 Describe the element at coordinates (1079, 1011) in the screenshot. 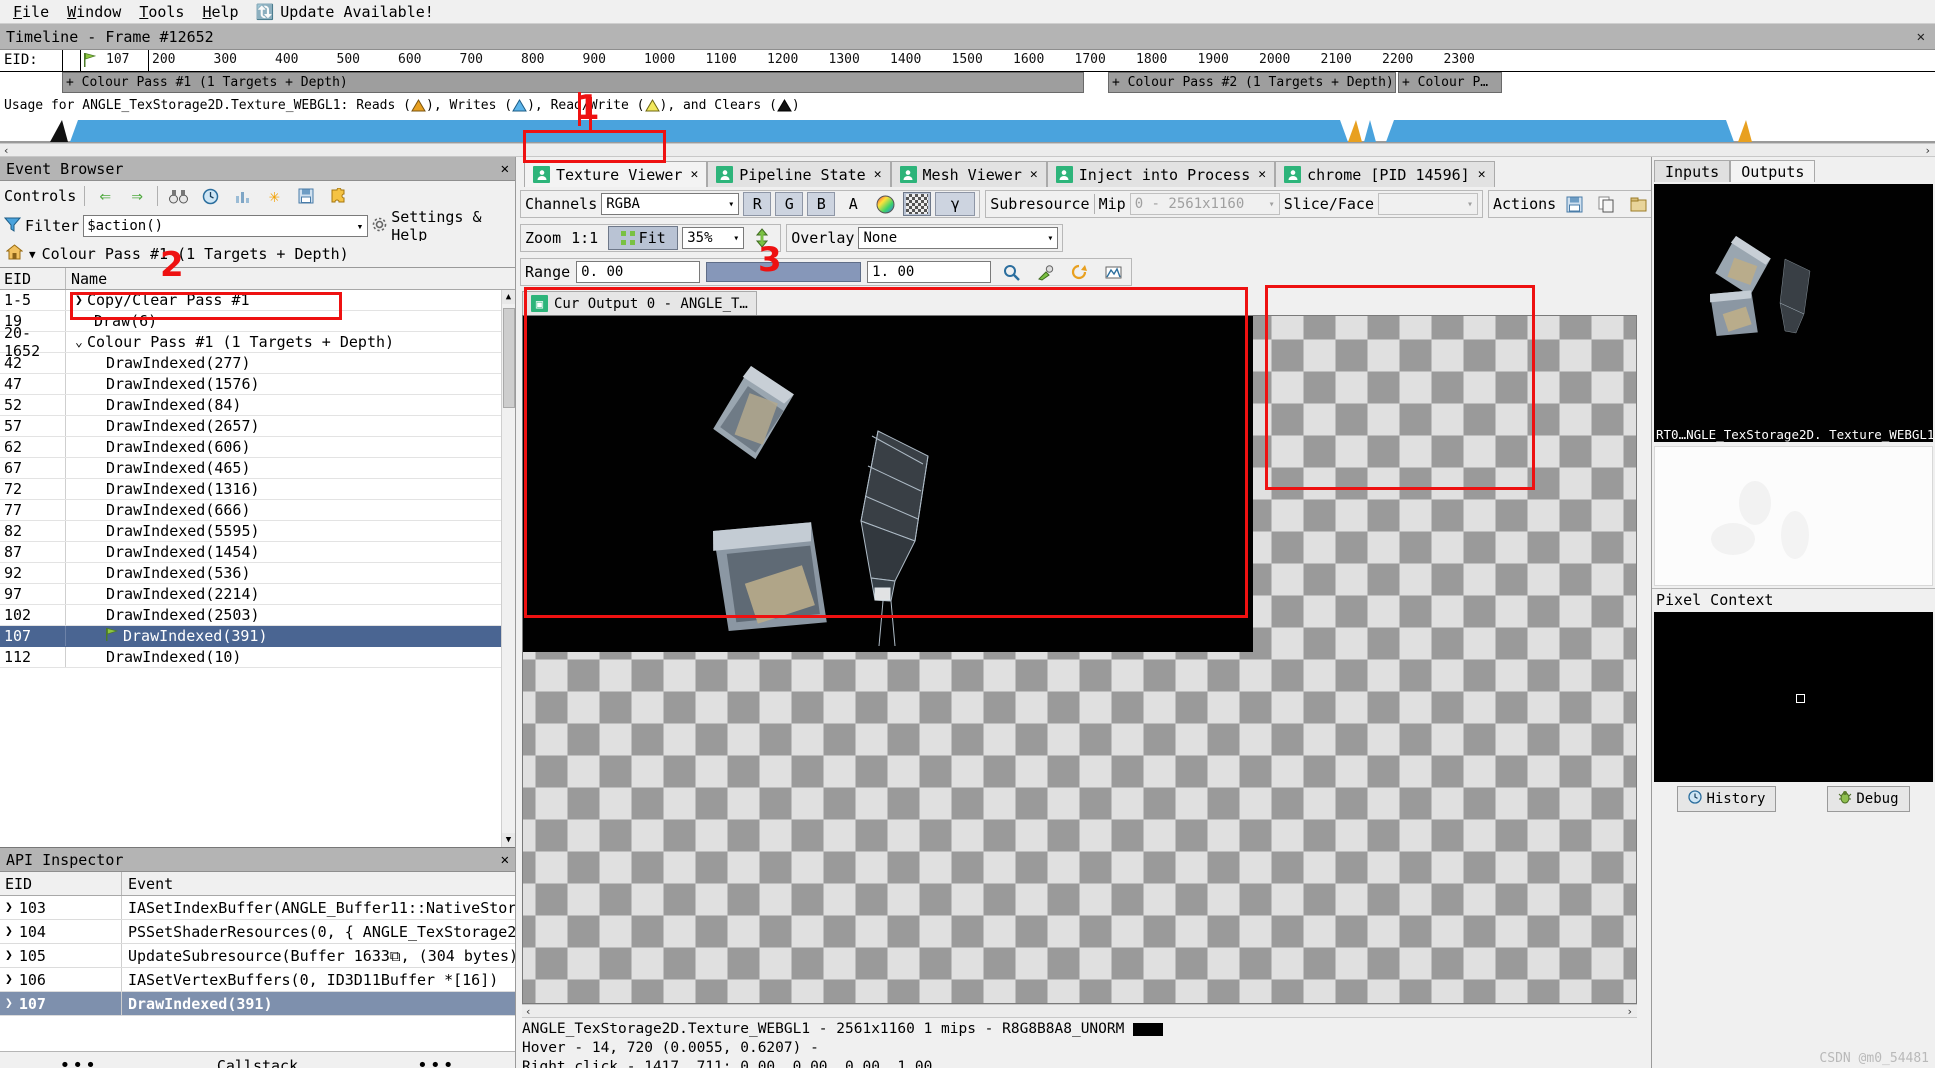

I see `texture-hscrollbar: ‹ ›` at that location.